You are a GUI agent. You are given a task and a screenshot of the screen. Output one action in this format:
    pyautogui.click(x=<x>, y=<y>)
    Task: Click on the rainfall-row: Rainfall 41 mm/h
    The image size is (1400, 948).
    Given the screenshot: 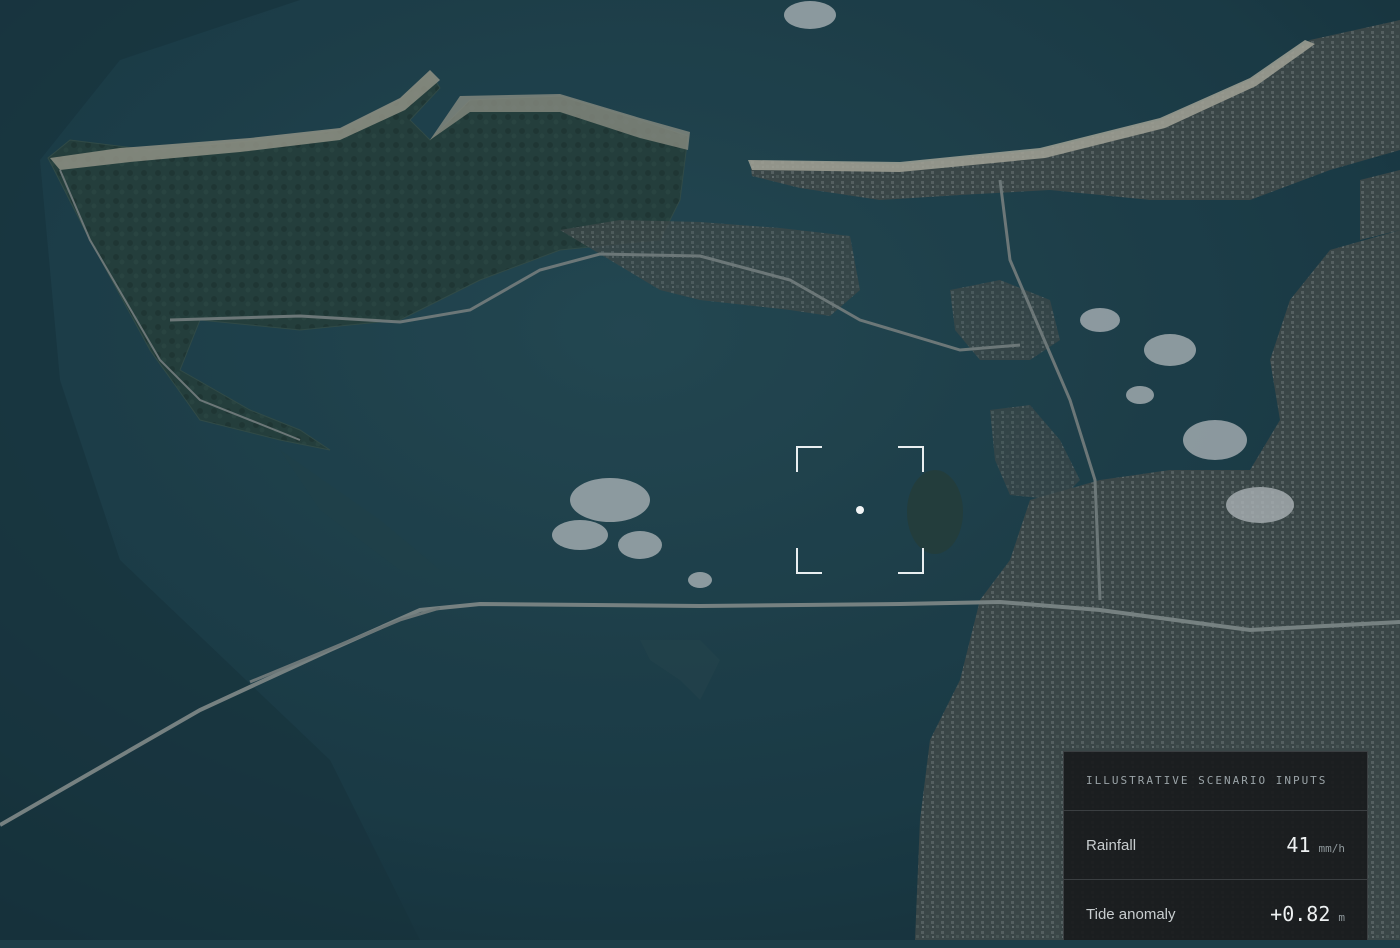 What is the action you would take?
    pyautogui.click(x=1215, y=845)
    